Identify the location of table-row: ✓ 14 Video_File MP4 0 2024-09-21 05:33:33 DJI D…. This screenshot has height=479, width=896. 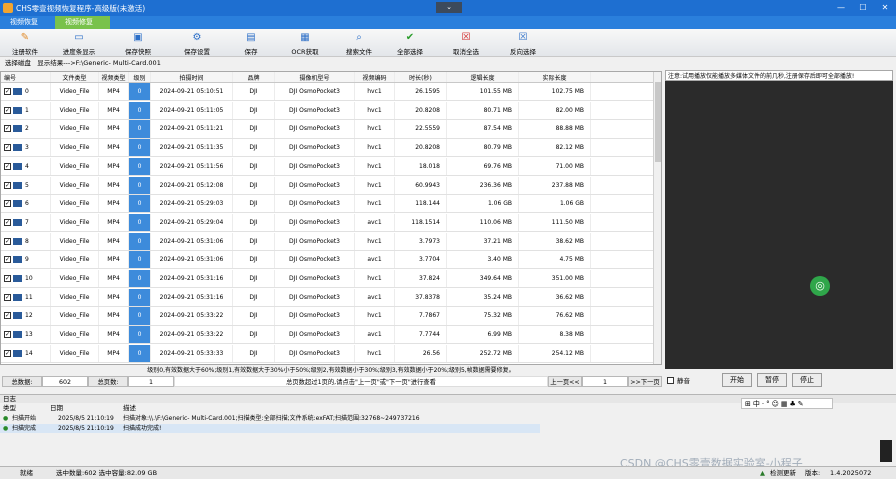
(327, 353).